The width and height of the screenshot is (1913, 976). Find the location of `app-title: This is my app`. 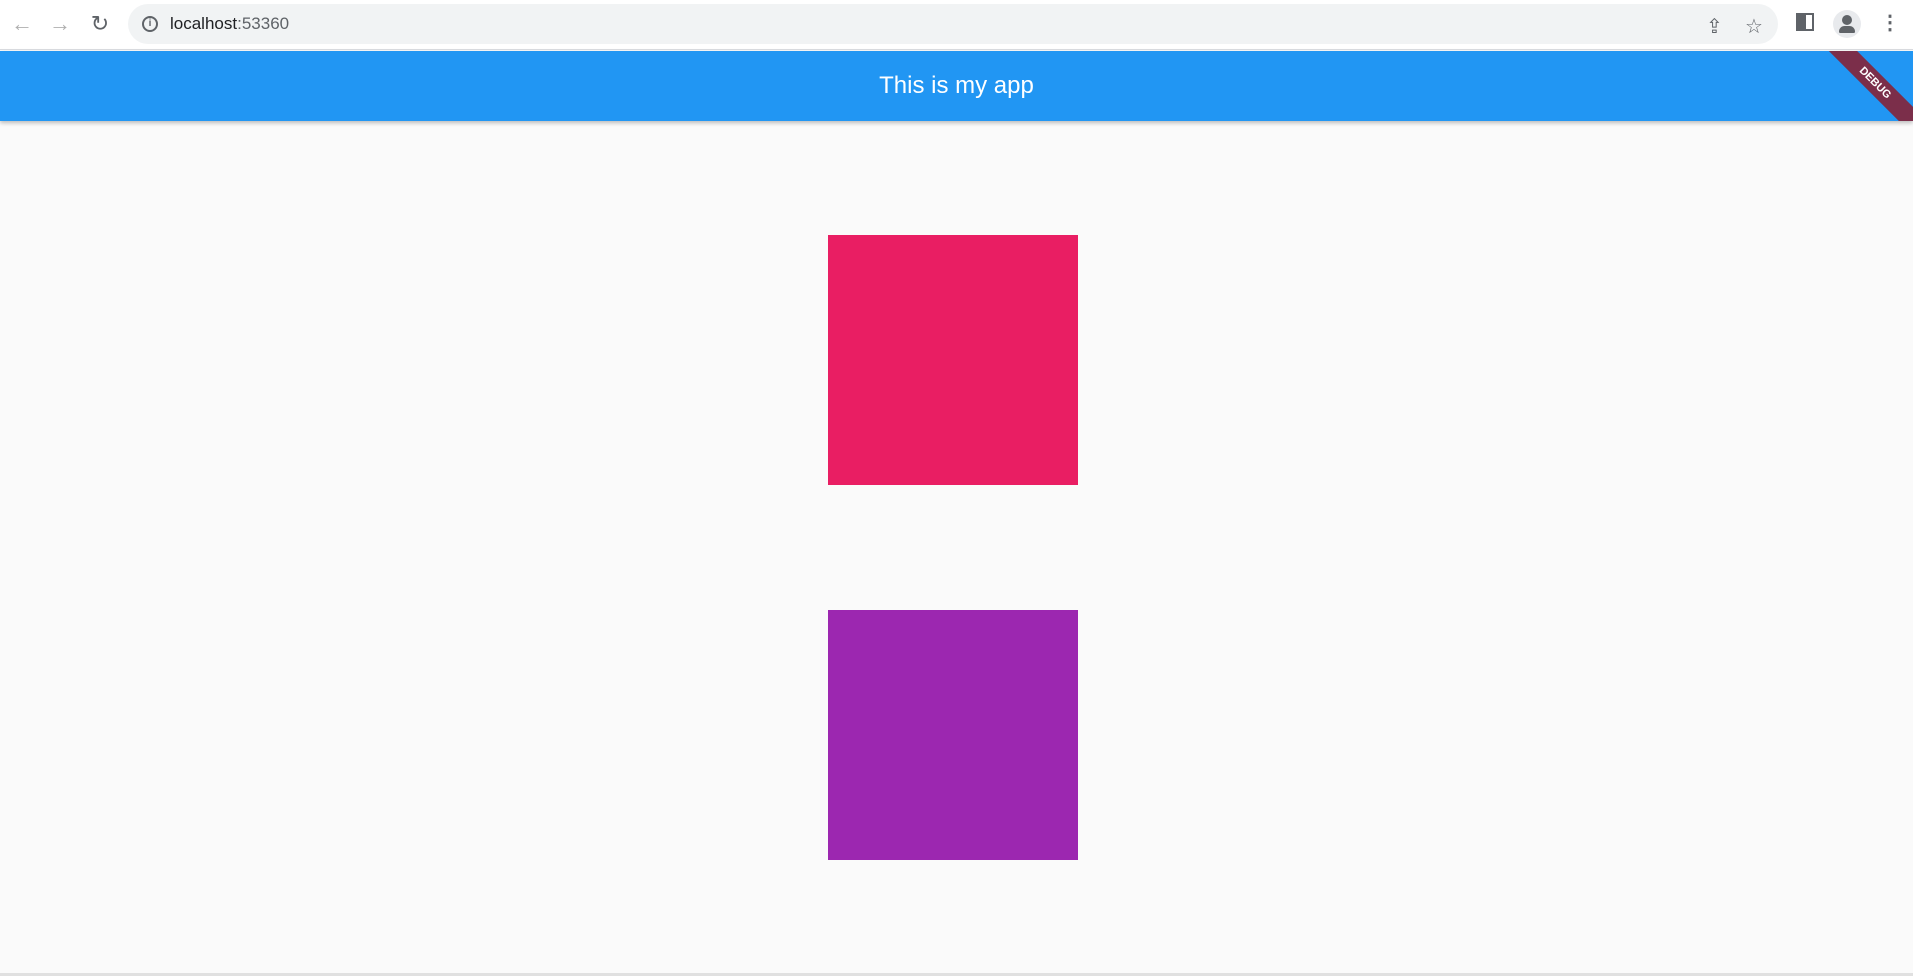

app-title: This is my app is located at coordinates (956, 85).